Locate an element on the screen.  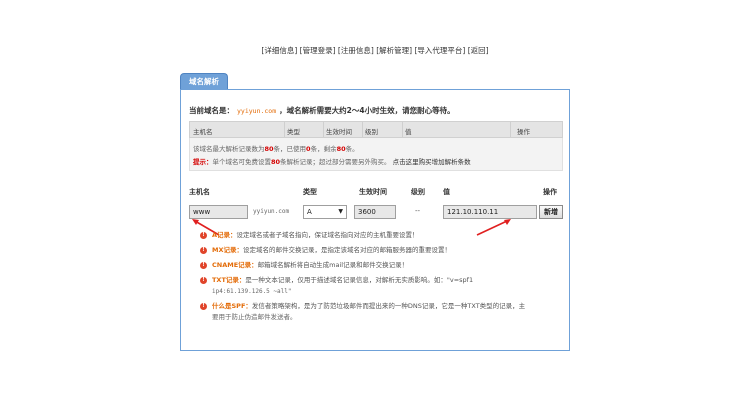
form-header-level: 级别 is located at coordinates (418, 192).